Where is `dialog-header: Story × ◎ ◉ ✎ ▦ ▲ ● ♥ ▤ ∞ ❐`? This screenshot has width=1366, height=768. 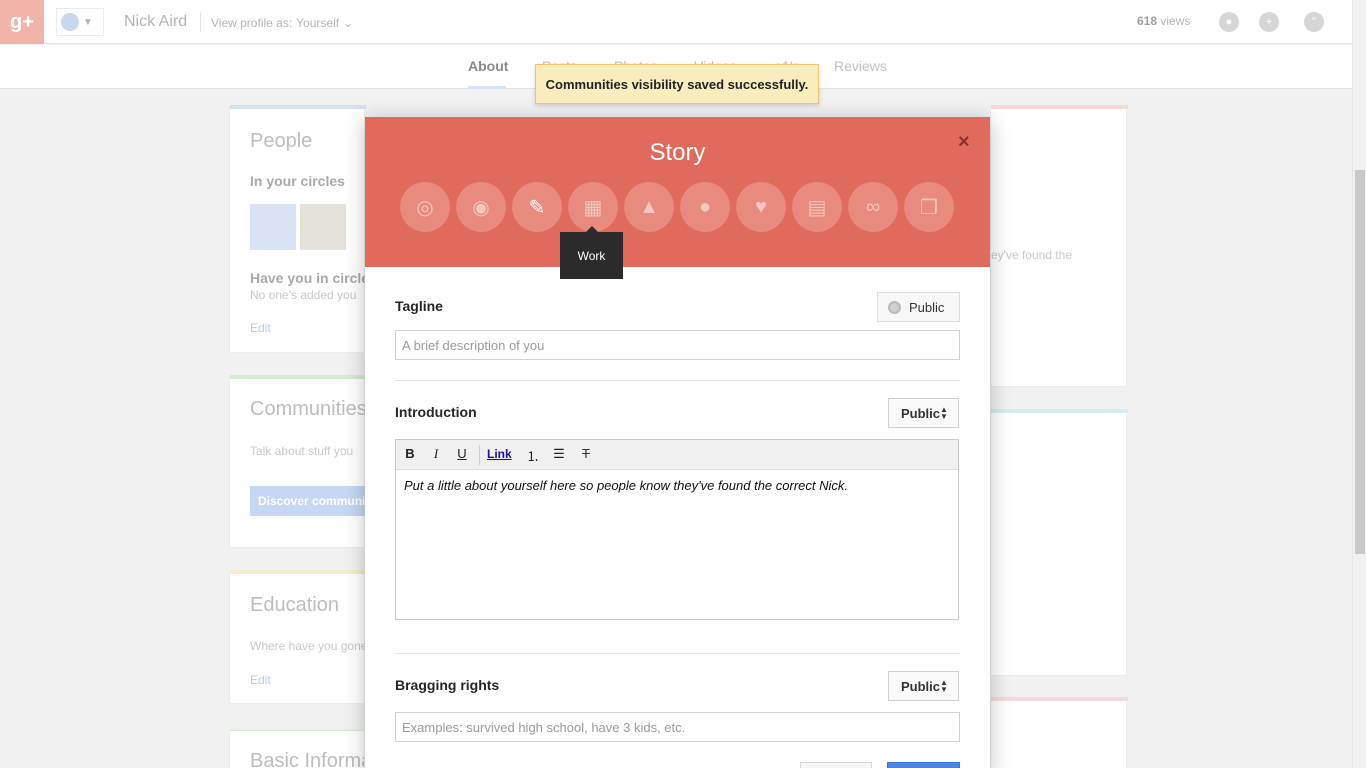 dialog-header: Story × ◎ ◉ ✎ ▦ ▲ ● ♥ ▤ ∞ ❐ is located at coordinates (677, 192).